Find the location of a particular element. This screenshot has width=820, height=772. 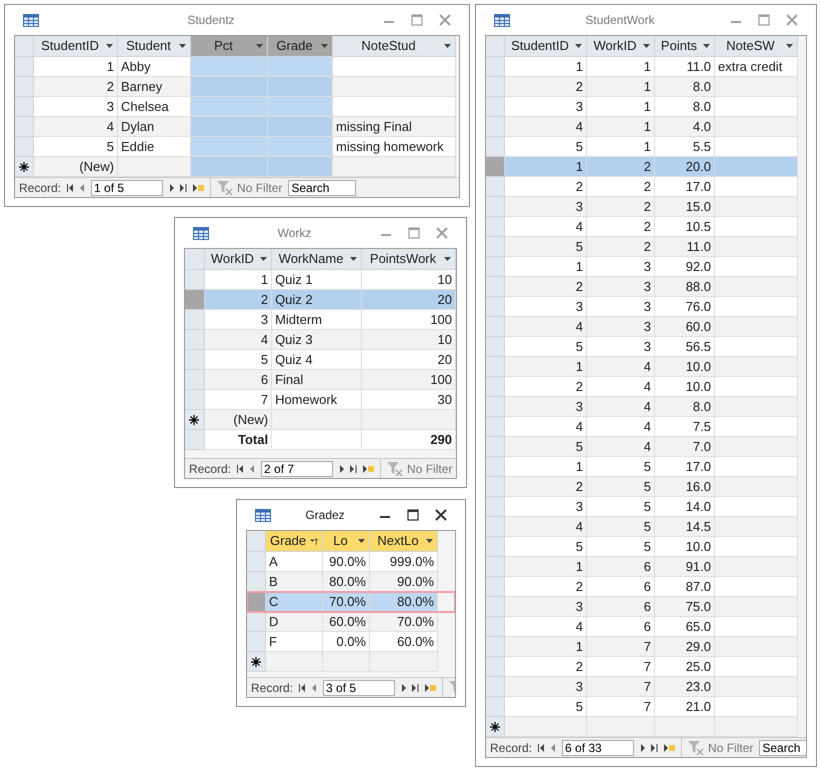

column-header: Pct is located at coordinates (229, 46).